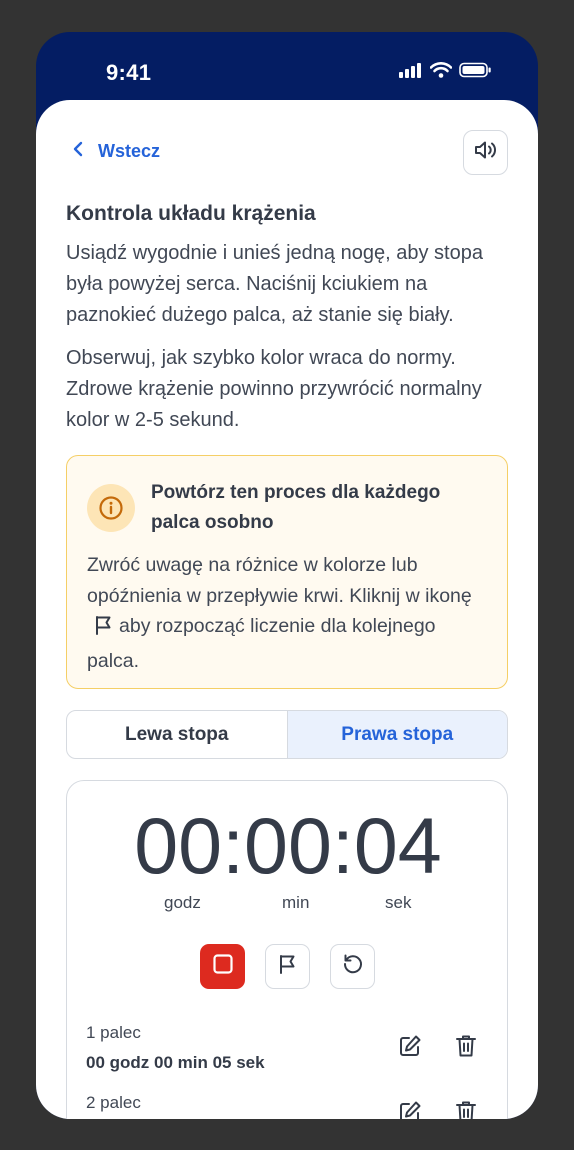 The width and height of the screenshot is (574, 1150). What do you see at coordinates (129, 151) in the screenshot?
I see `back-label: Wstecz` at bounding box center [129, 151].